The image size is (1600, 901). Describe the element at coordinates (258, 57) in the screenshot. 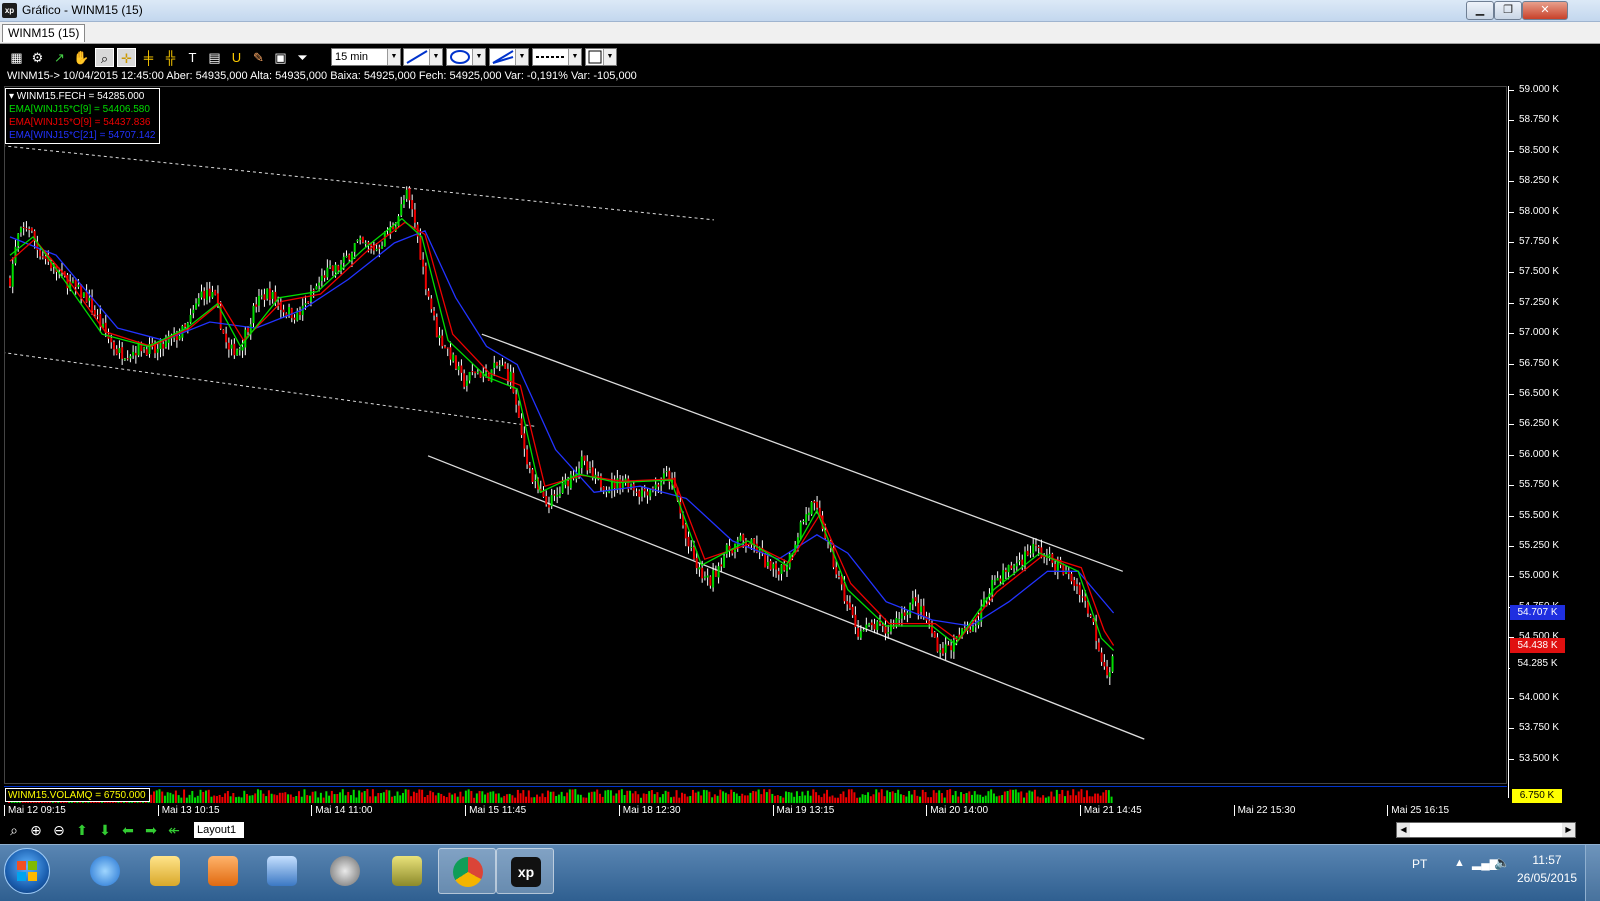

I see `eraser-icon: ✎` at that location.